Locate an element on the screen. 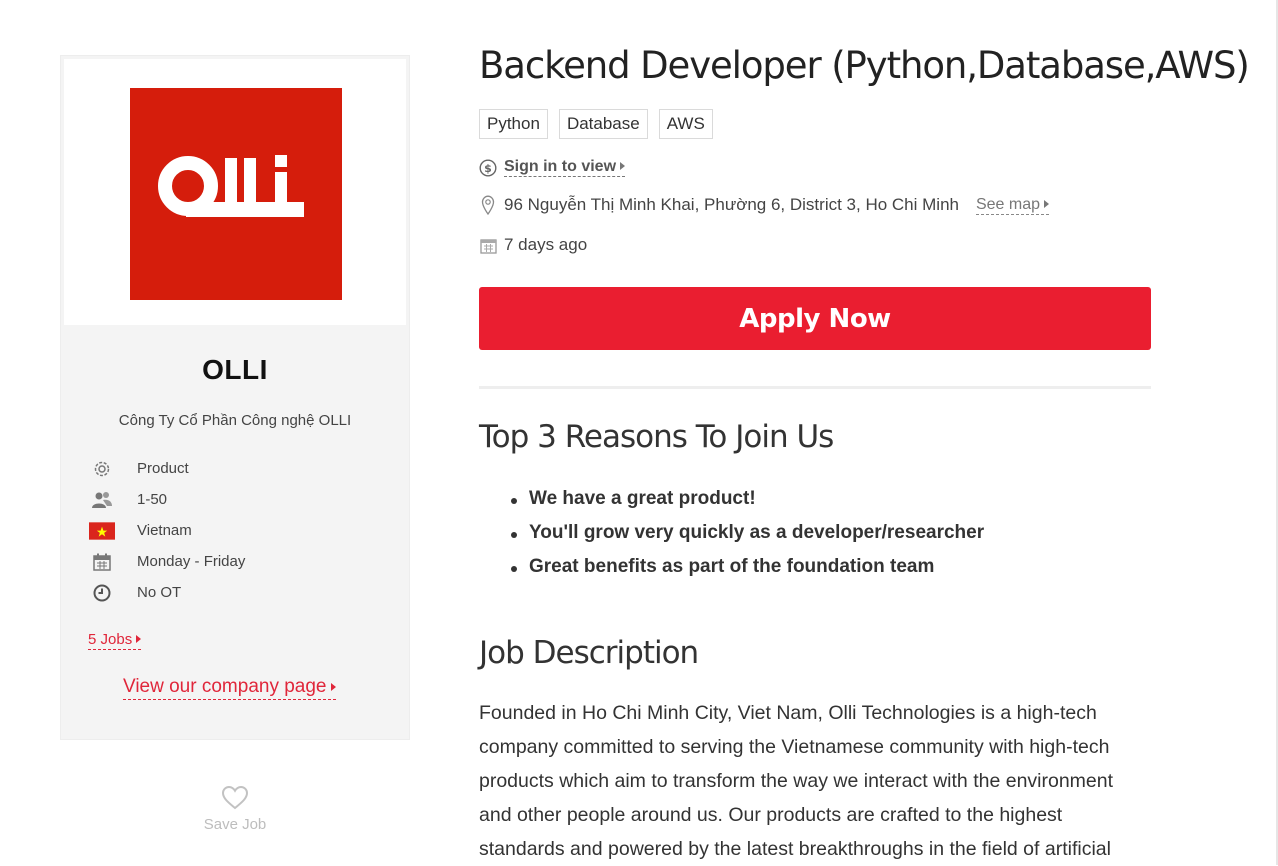  info-row-country: Vietnam is located at coordinates (140, 530).